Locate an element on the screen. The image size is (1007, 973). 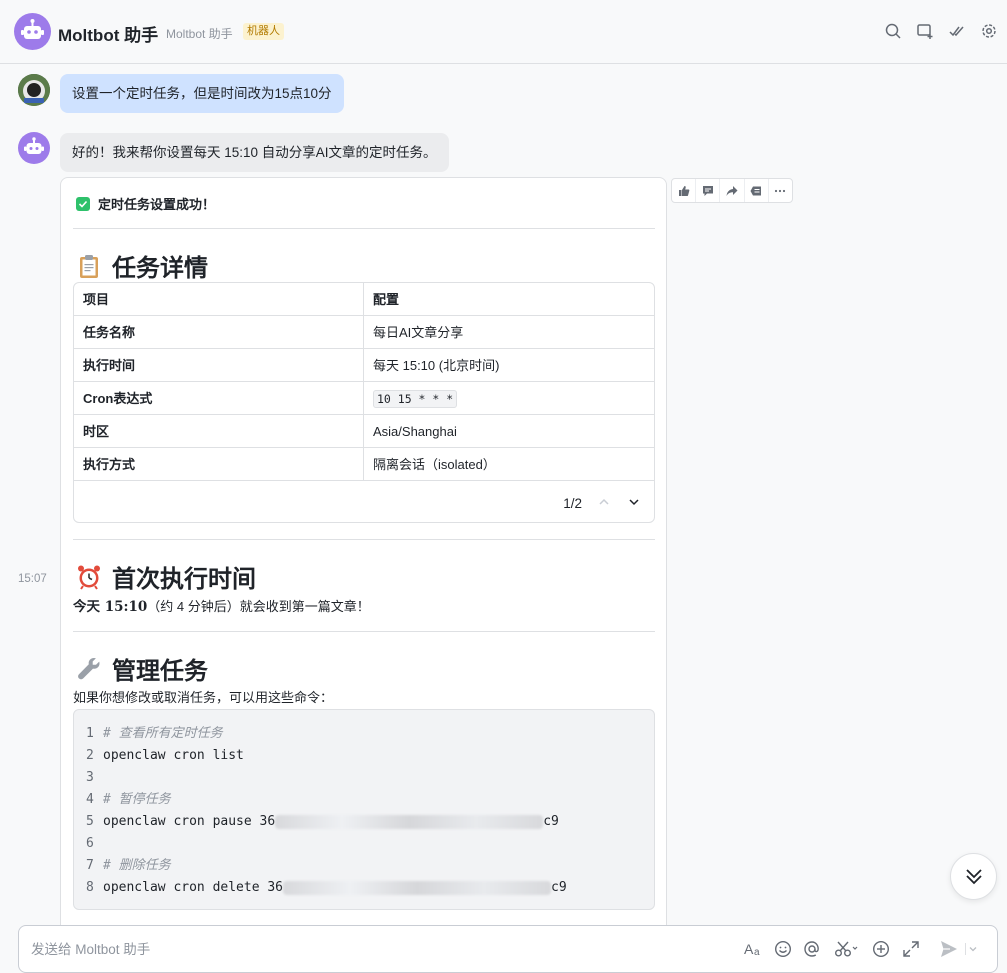
wrench-icon is located at coordinates (89, 669).